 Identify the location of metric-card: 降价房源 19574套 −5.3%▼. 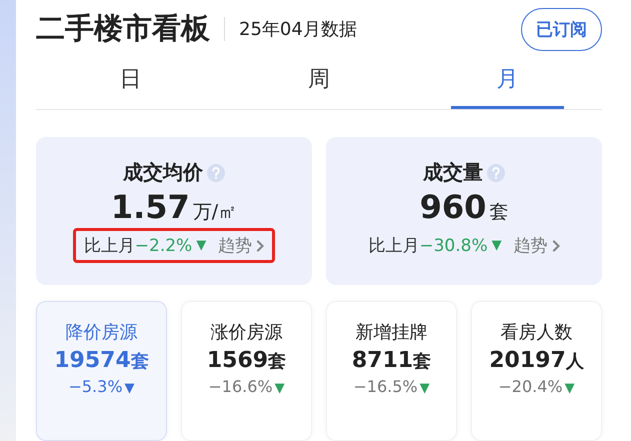
(101, 371).